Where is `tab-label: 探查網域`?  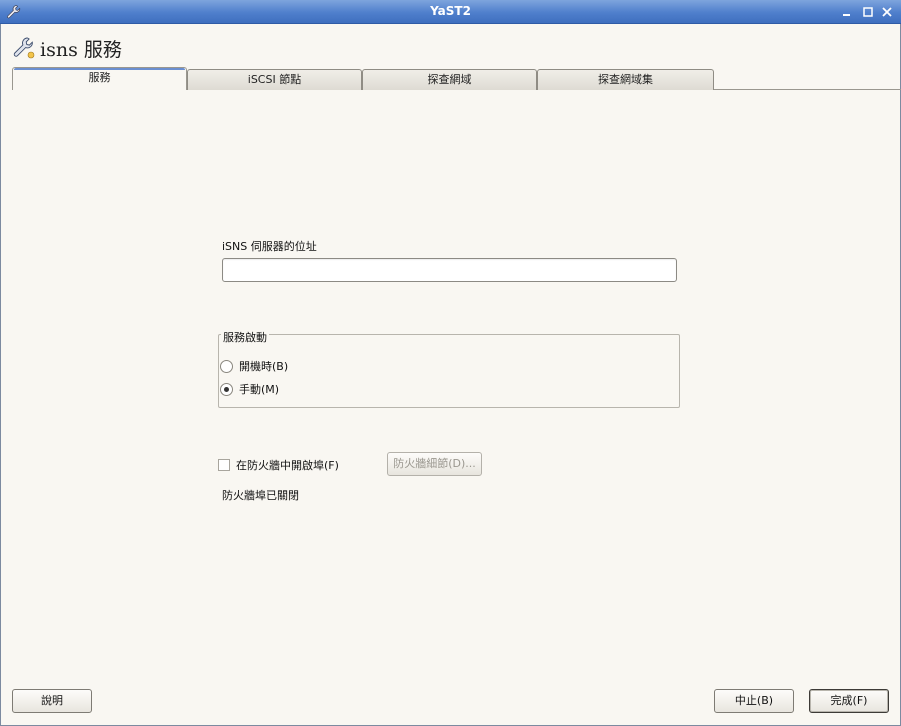 tab-label: 探查網域 is located at coordinates (449, 79).